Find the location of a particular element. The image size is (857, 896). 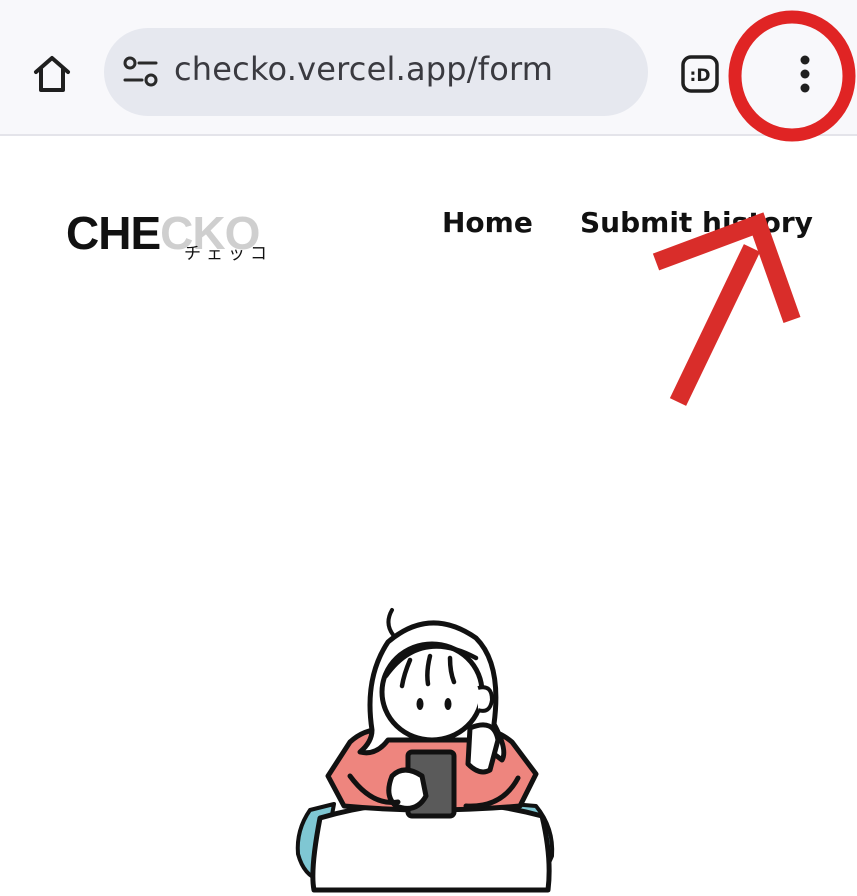

girl-with-phone-illustration is located at coordinates (425, 750).